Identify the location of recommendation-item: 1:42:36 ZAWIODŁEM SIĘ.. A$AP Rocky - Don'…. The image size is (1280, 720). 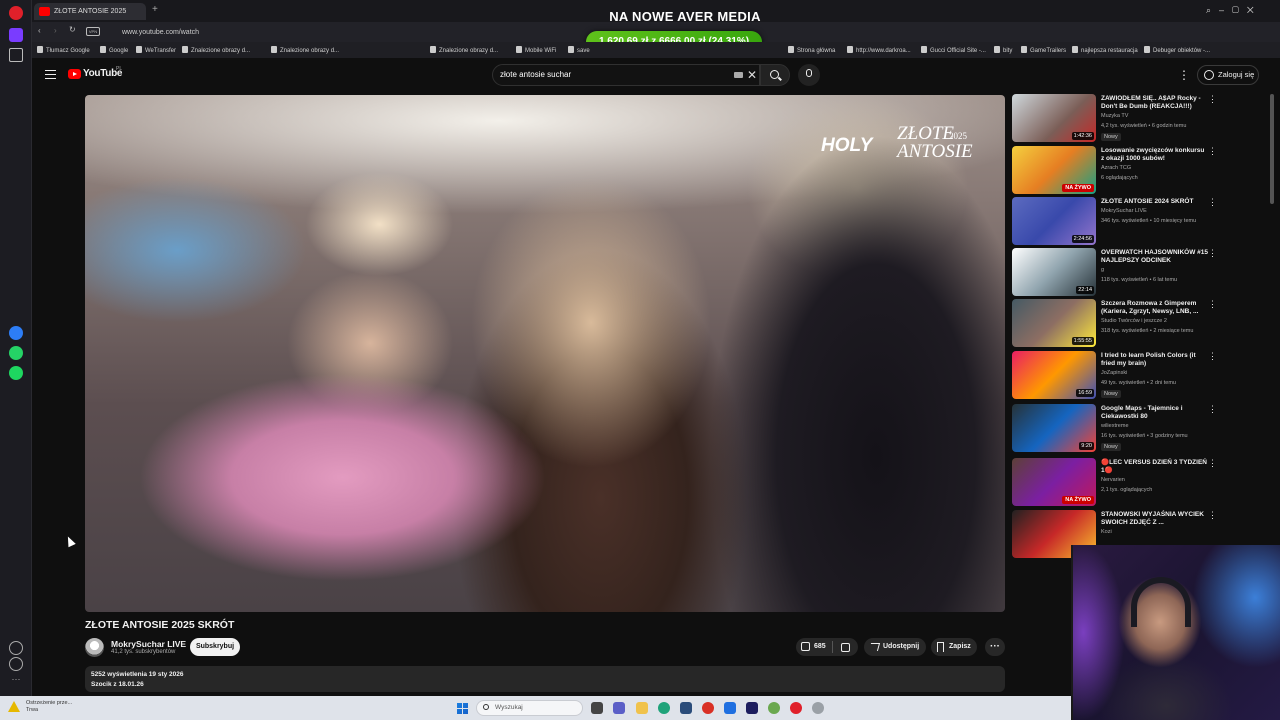
(1116, 119).